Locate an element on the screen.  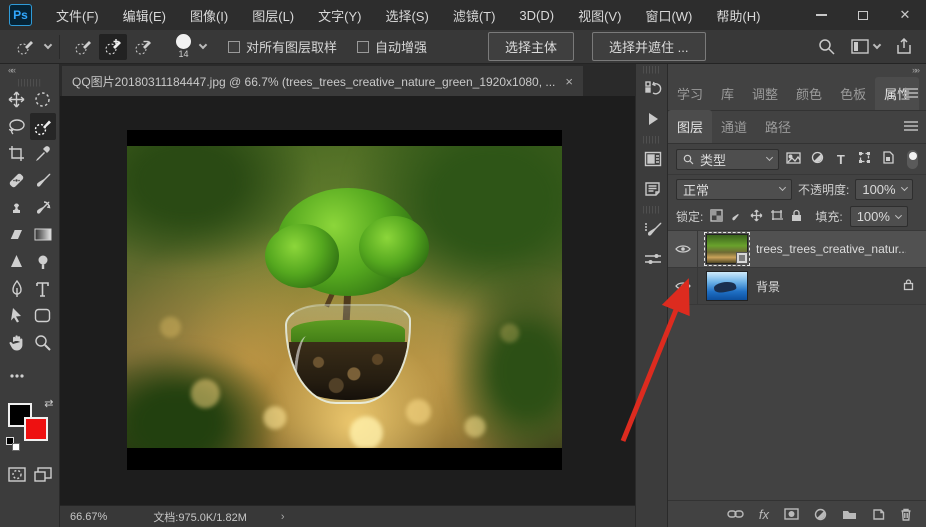
tab-adjustments: 调整 is located at coordinates (765, 93).